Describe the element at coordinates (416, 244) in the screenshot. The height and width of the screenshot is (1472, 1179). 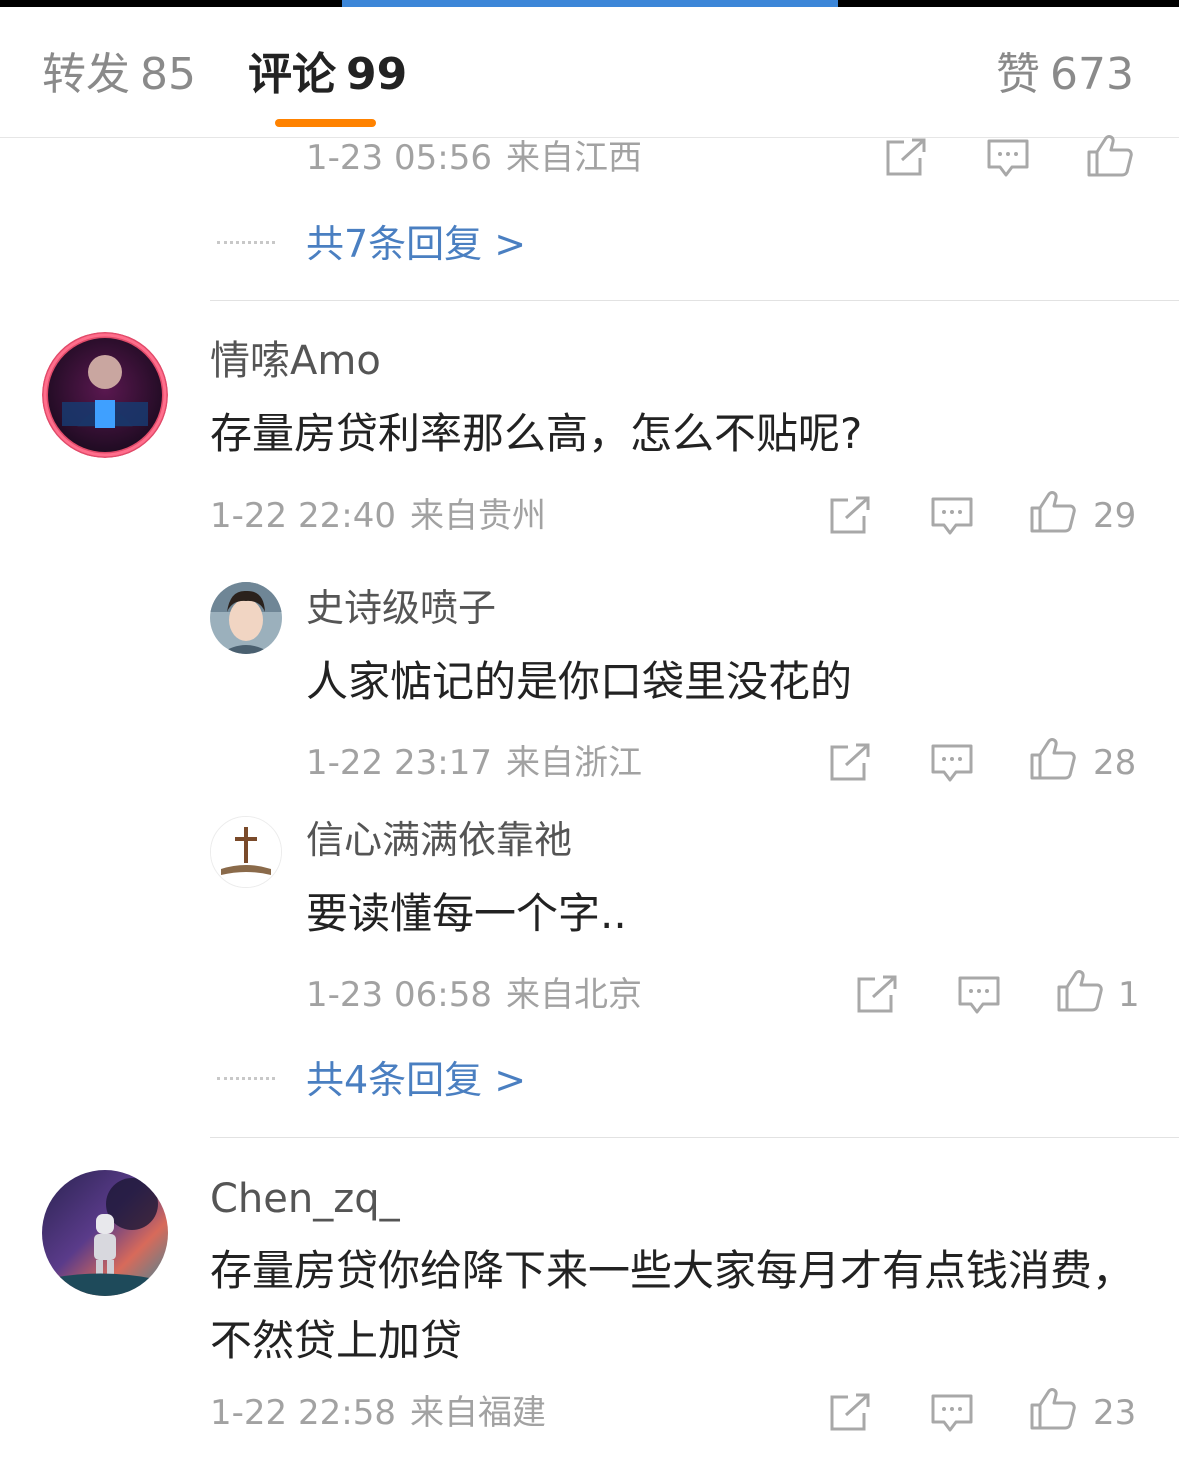
I see `more-replies-link: 共7条回复 >` at that location.